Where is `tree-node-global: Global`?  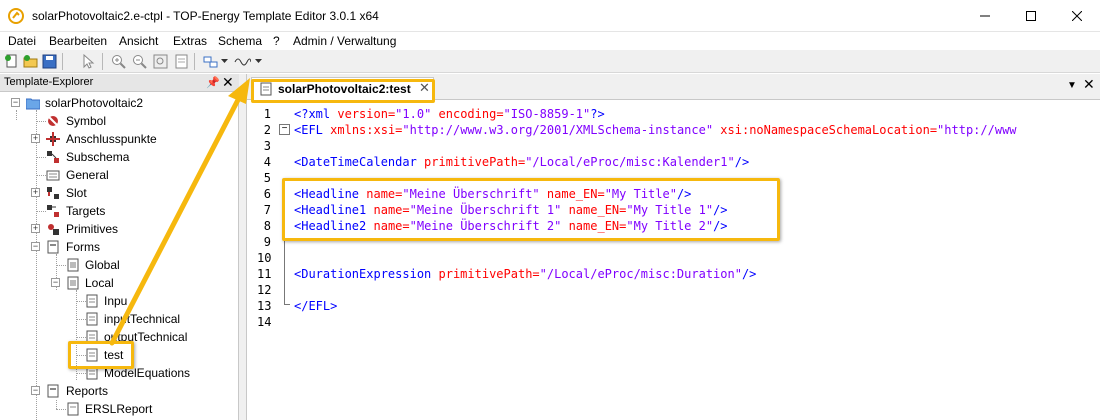 tree-node-global: Global is located at coordinates (119, 265).